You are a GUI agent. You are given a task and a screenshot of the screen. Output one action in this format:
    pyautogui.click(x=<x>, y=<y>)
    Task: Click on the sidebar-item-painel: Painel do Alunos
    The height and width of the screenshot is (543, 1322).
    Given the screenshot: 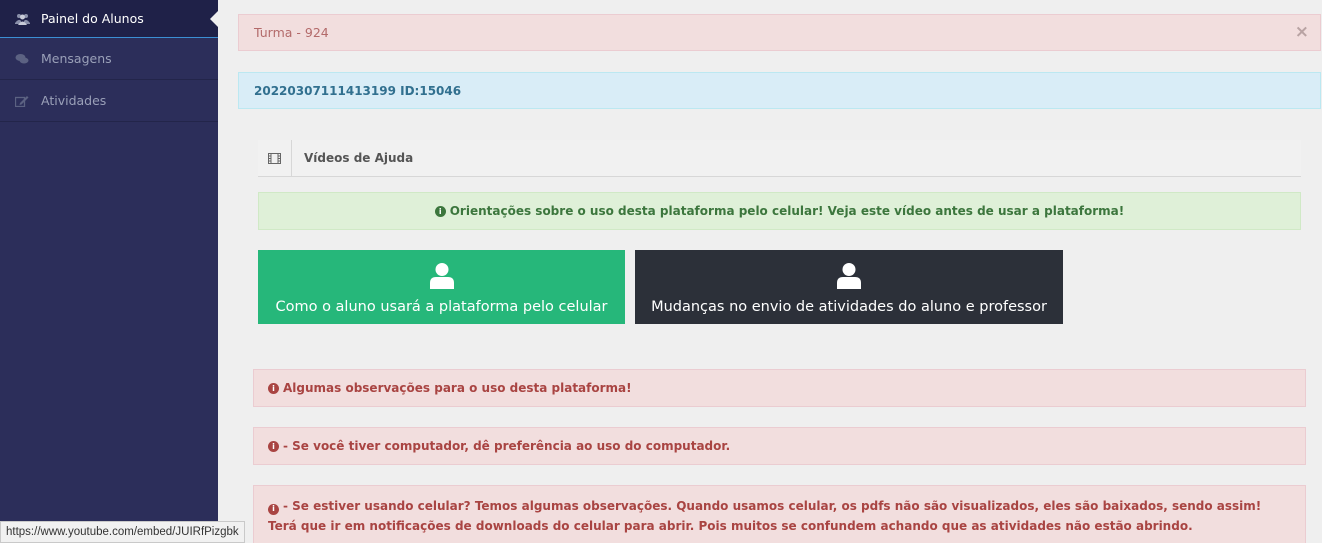 What is the action you would take?
    pyautogui.click(x=109, y=19)
    